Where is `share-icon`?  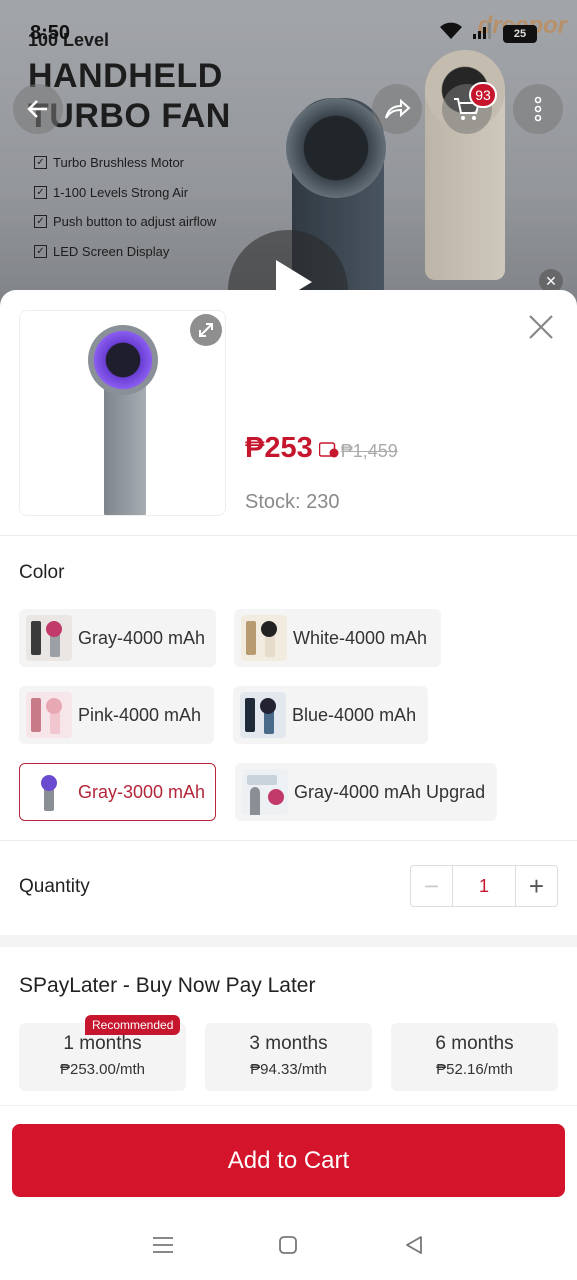 share-icon is located at coordinates (398, 108).